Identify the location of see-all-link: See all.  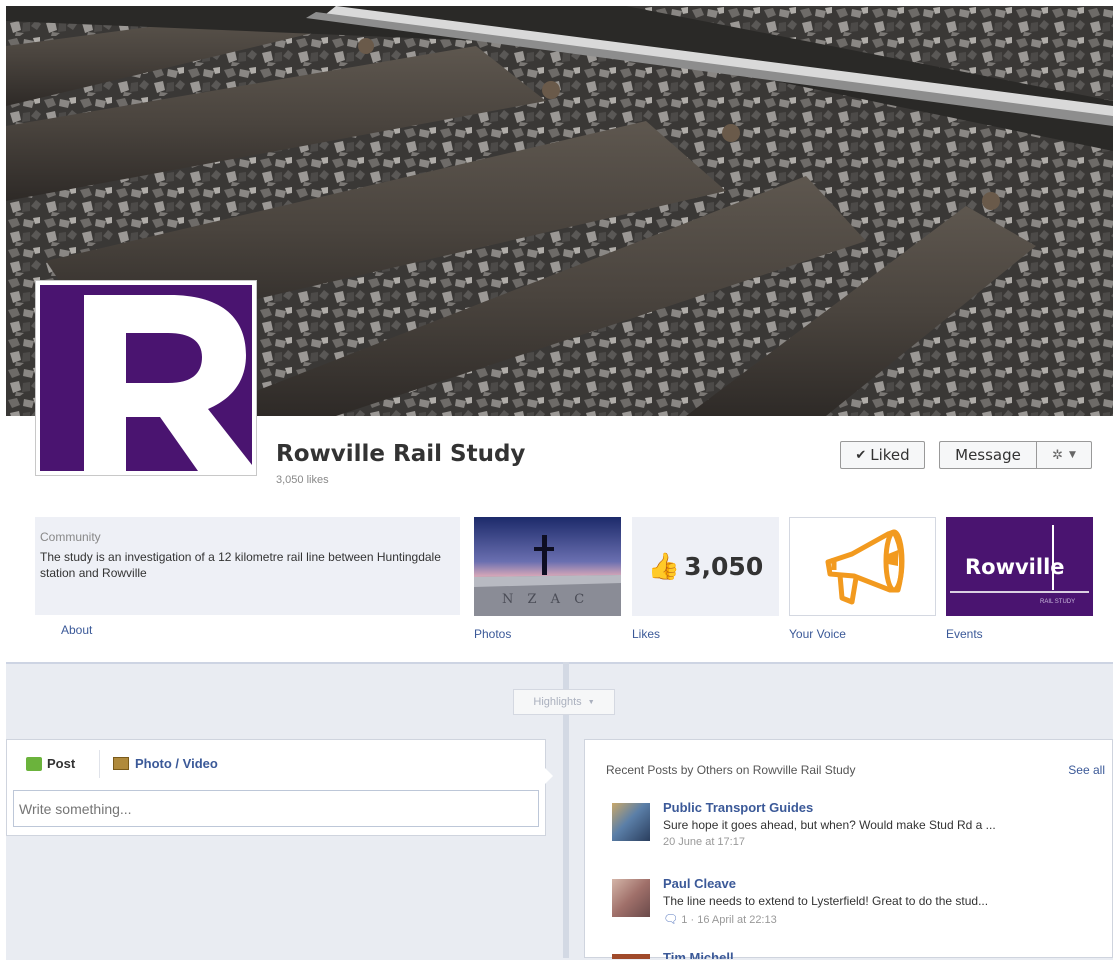
(1086, 770).